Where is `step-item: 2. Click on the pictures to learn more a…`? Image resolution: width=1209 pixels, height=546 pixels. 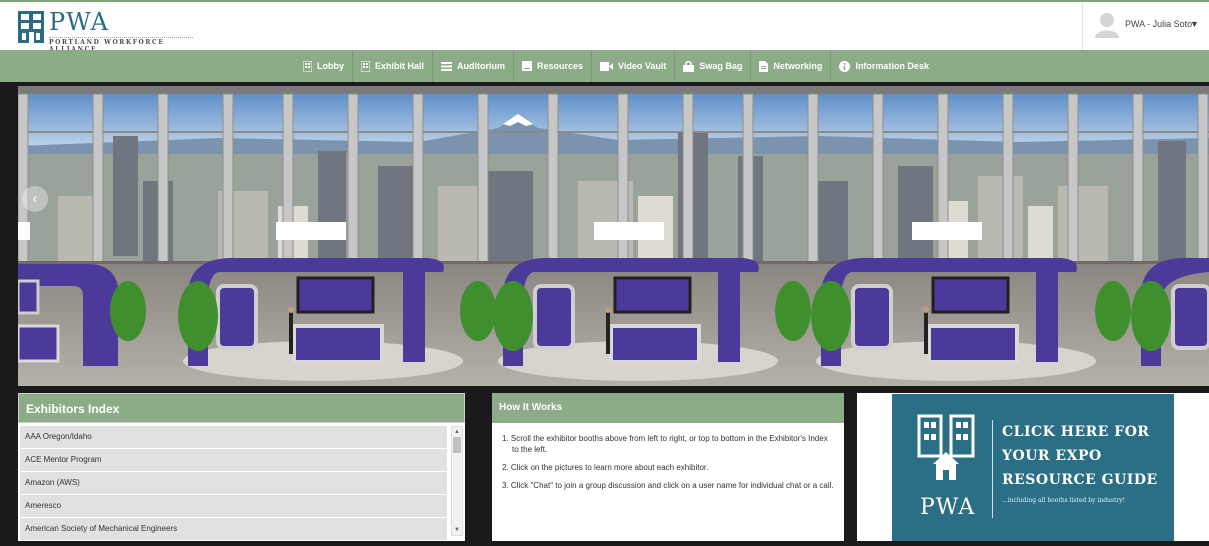
step-item: 2. Click on the pictures to learn more a… is located at coordinates (605, 467).